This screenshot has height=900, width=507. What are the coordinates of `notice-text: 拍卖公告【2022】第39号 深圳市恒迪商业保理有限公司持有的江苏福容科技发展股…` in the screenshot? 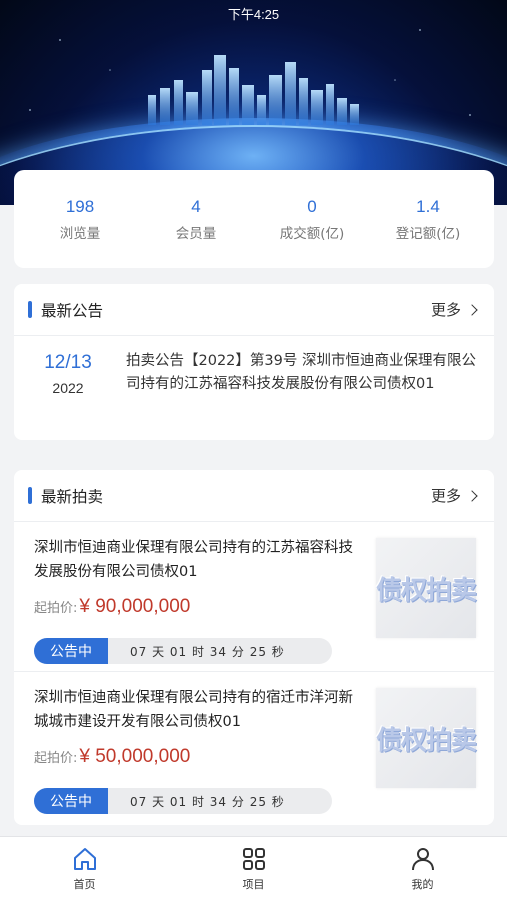 It's located at (301, 372).